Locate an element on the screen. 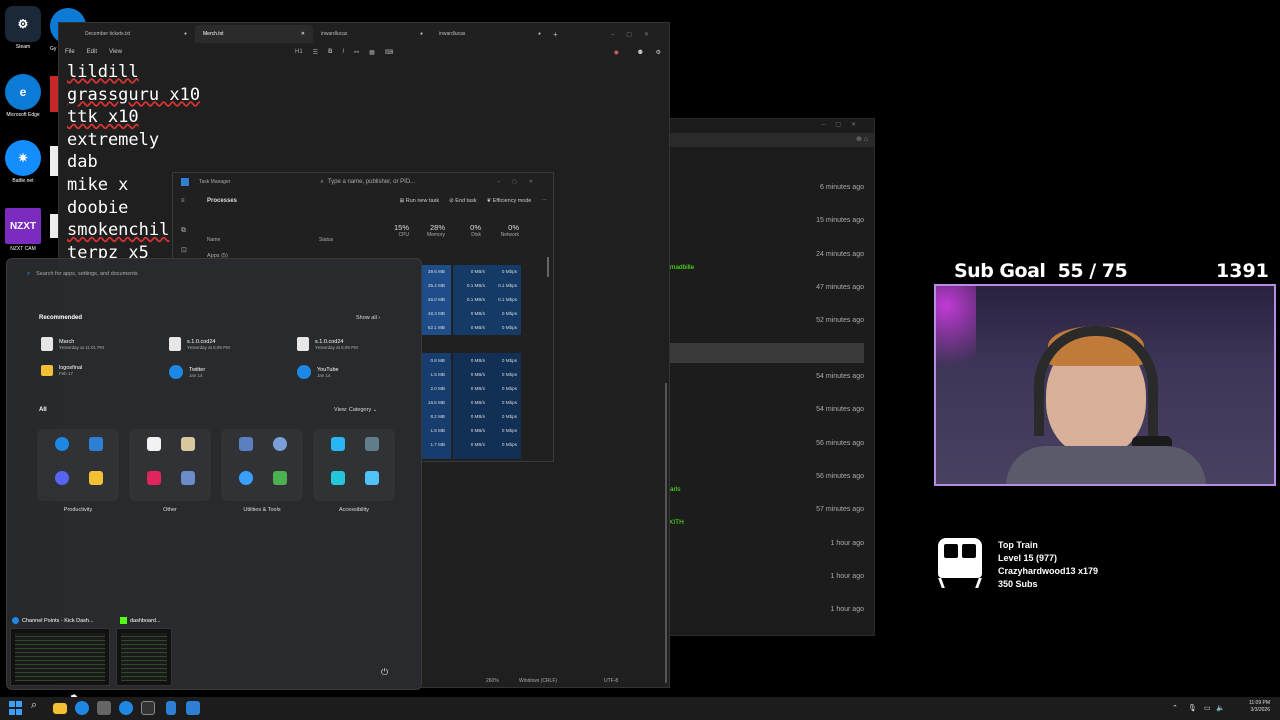  bold-button: B is located at coordinates (330, 52).